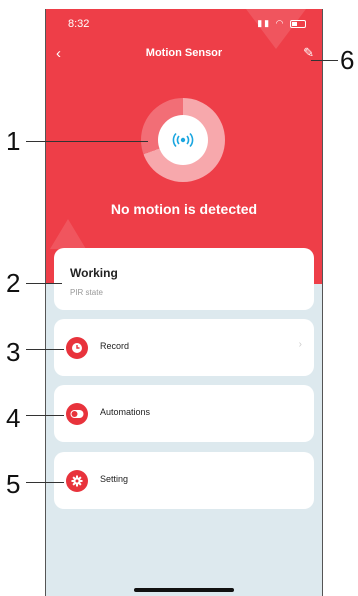  Describe the element at coordinates (125, 412) in the screenshot. I see `automations-label: Automations` at that location.